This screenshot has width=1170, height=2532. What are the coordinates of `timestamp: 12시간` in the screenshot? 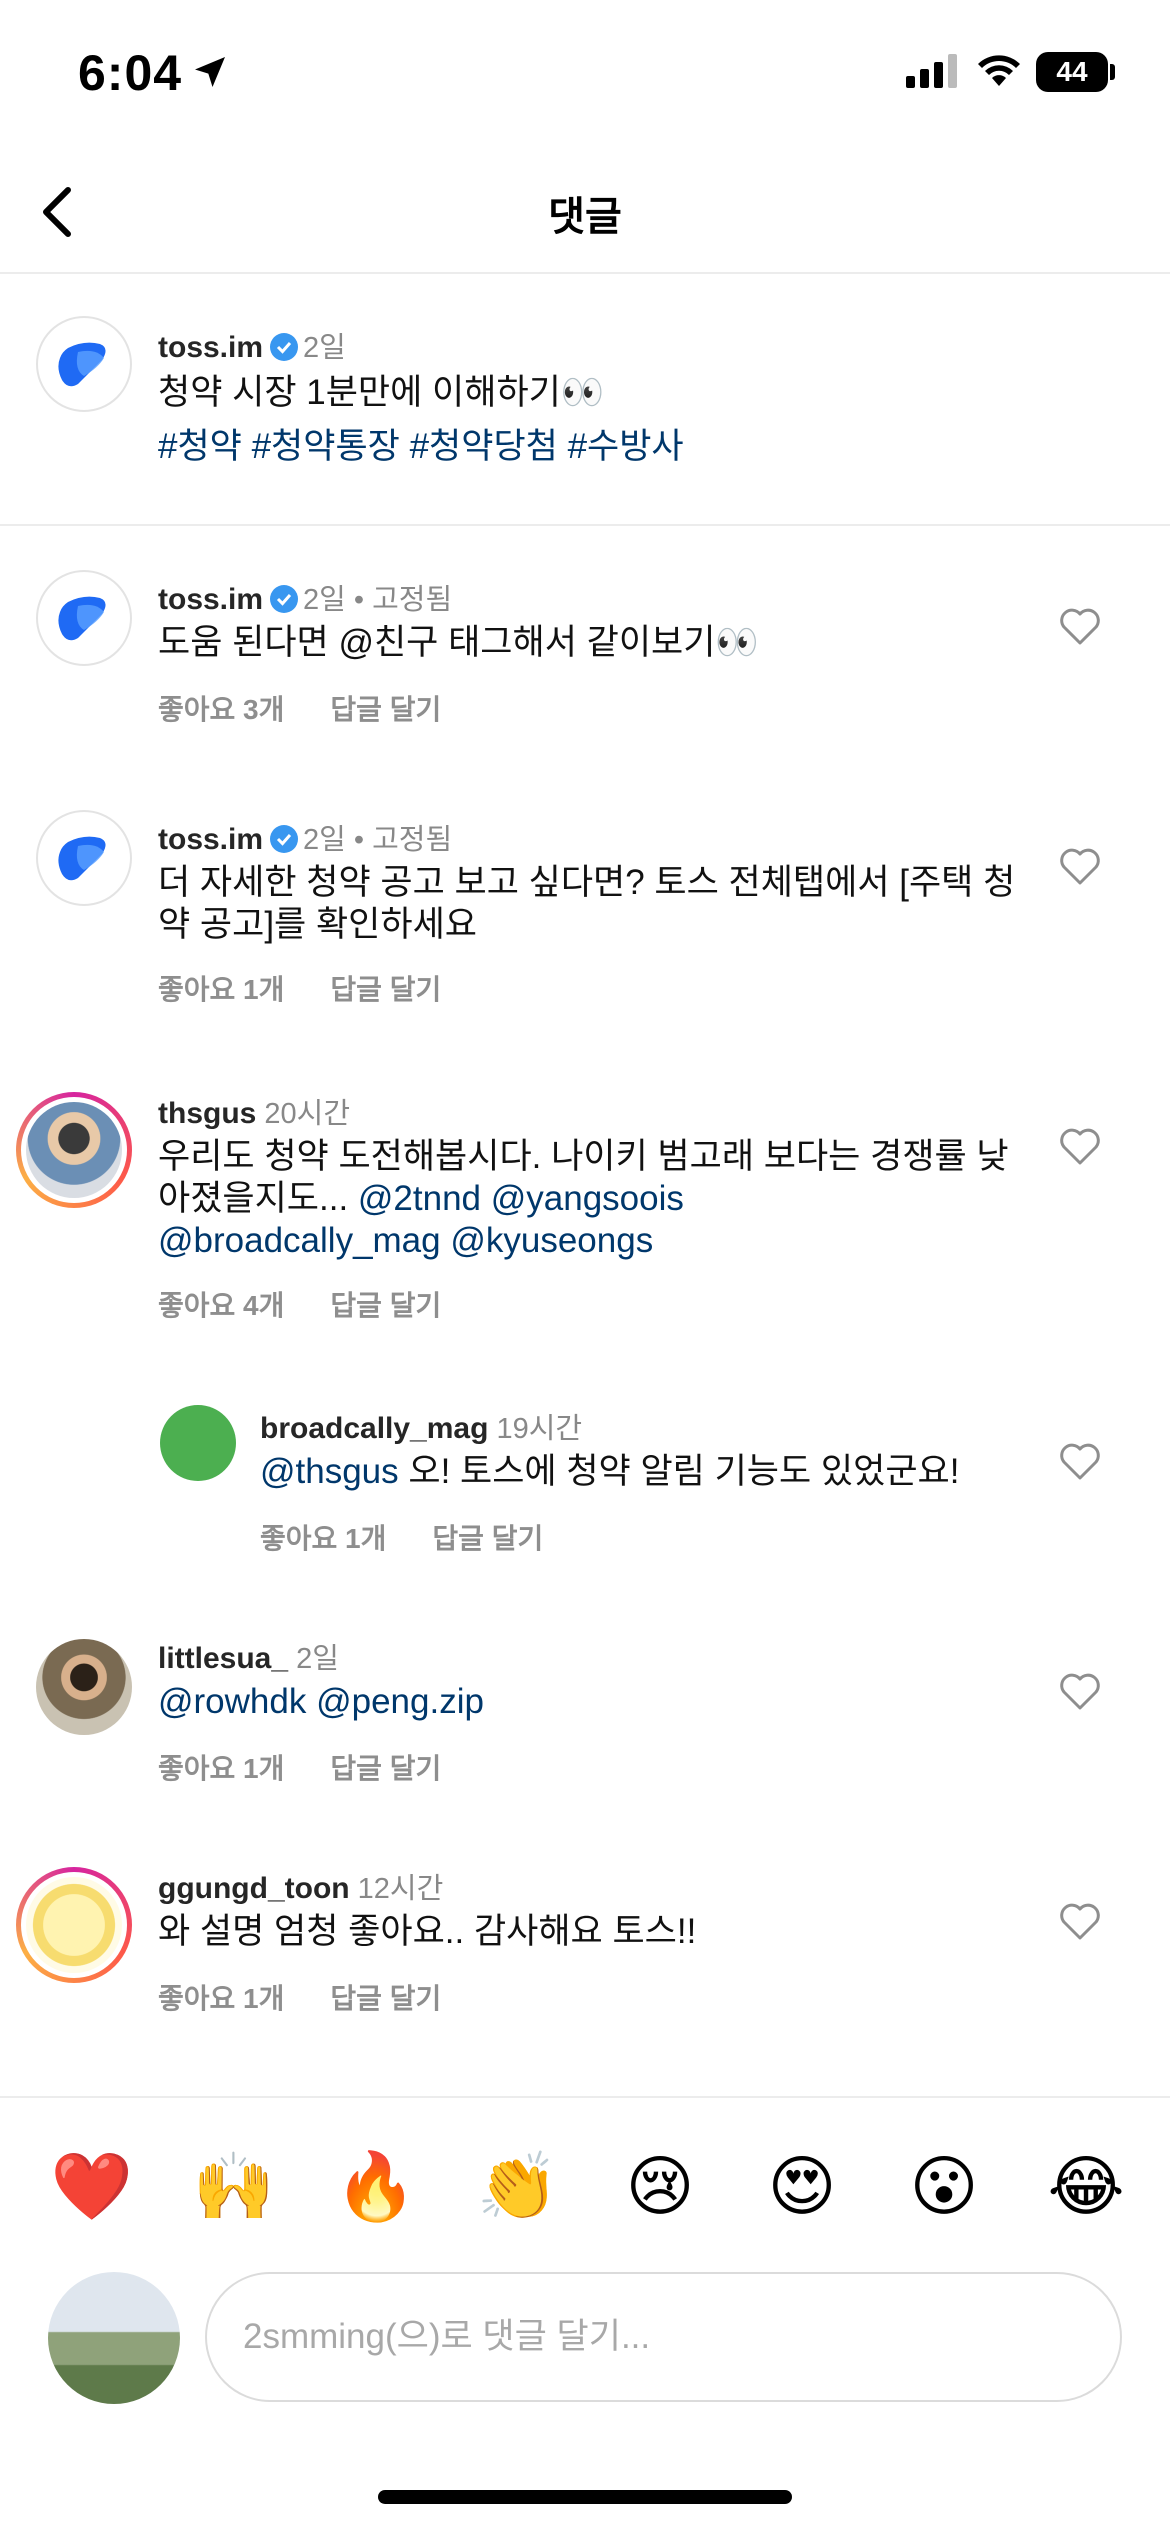 It's located at (400, 1889).